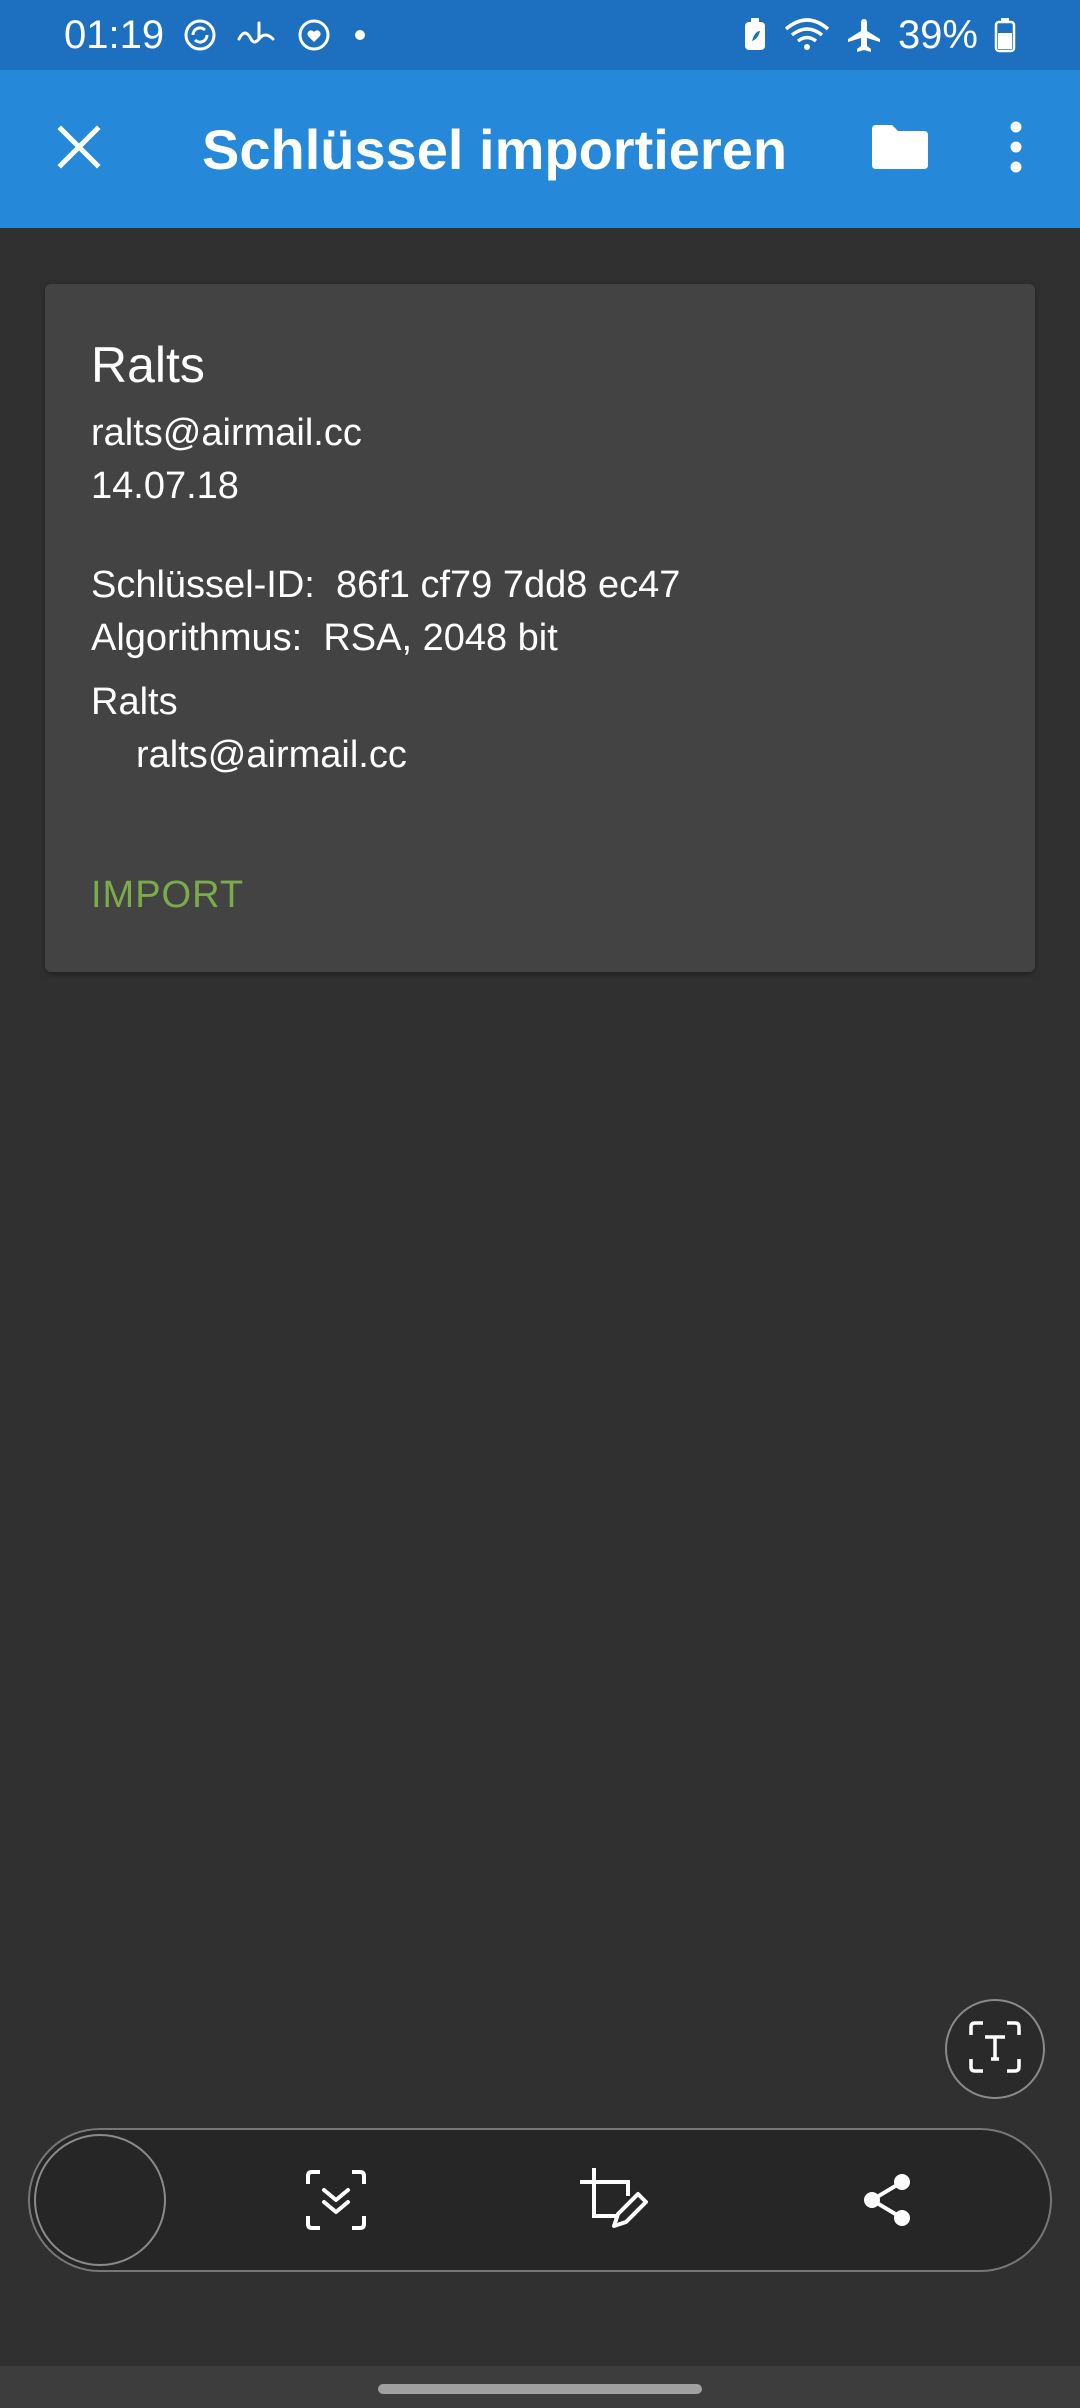  Describe the element at coordinates (755, 35) in the screenshot. I see `battery-saver-icon` at that location.